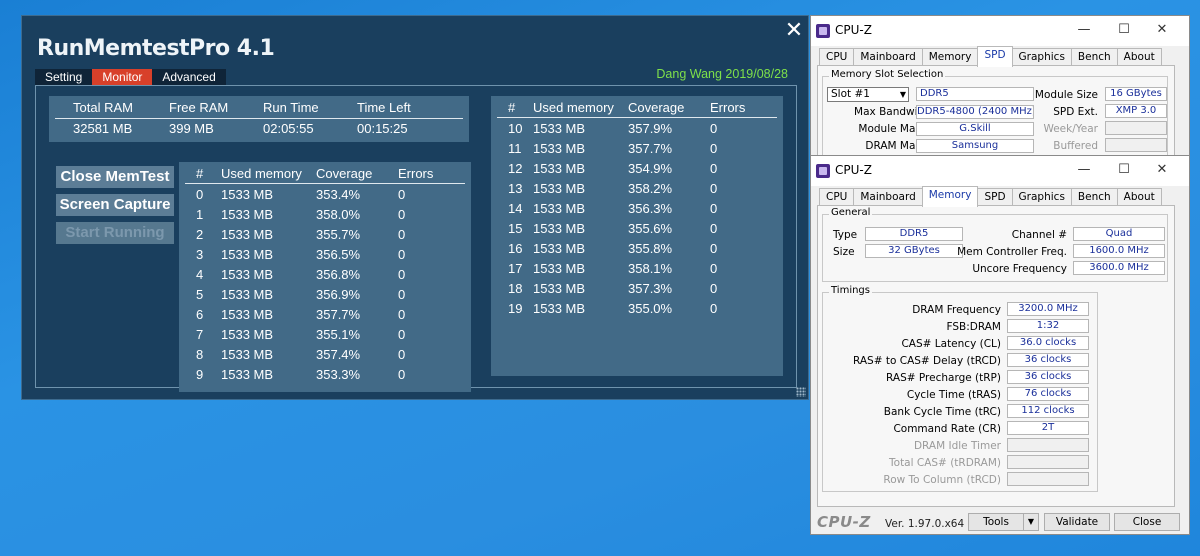  What do you see at coordinates (850, 94) in the screenshot?
I see `slot-select-value: Slot #1` at bounding box center [850, 94].